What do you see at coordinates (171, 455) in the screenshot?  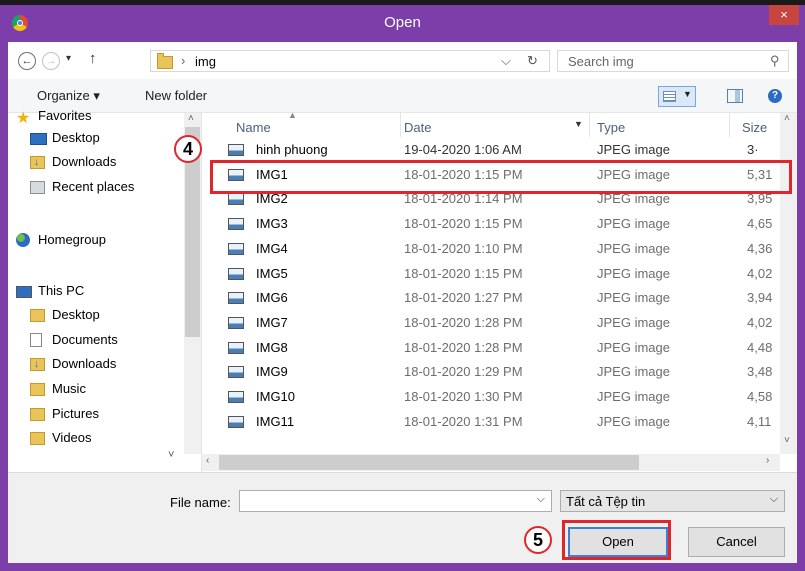 I see `chevron-down-icon: ˅` at bounding box center [171, 455].